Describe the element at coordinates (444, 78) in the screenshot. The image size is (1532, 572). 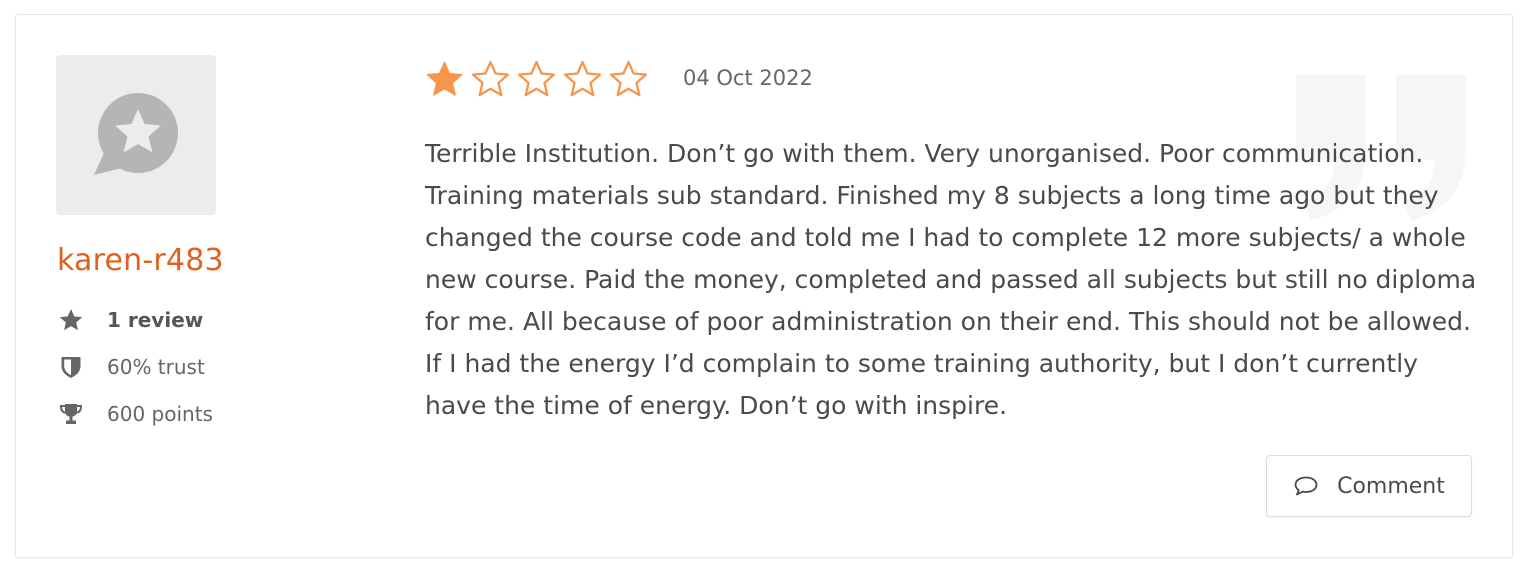
I see `star-filled-icon` at that location.